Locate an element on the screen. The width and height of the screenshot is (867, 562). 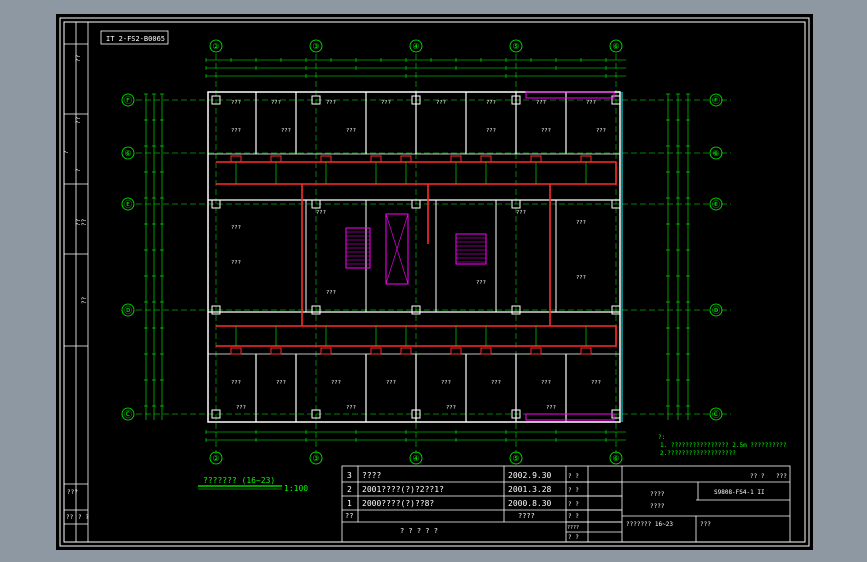
axis-right-4-label: Ⓒ is located at coordinates (716, 414).